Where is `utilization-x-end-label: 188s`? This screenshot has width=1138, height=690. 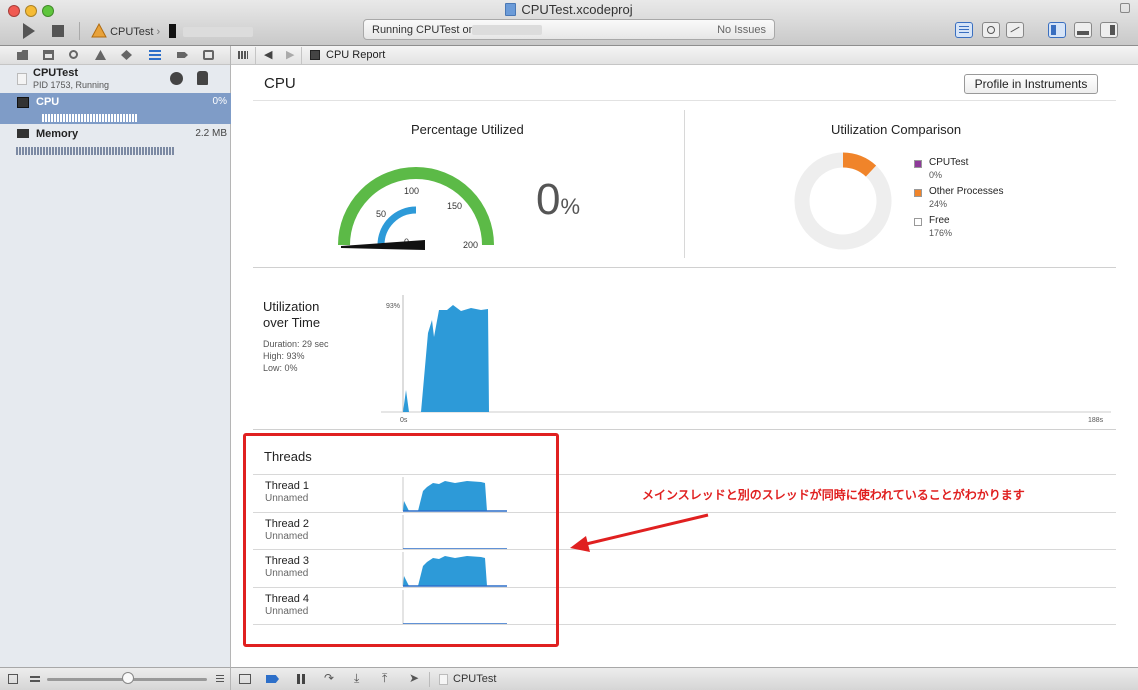
utilization-x-end-label: 188s is located at coordinates (1096, 420).